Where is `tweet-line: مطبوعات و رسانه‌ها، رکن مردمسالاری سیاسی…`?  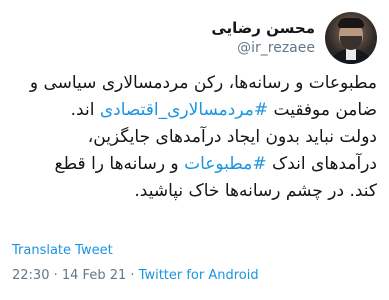 tweet-line: مطبوعات و رسانه‌ها، رکن مردمسالاری سیاسی… is located at coordinates (194, 83).